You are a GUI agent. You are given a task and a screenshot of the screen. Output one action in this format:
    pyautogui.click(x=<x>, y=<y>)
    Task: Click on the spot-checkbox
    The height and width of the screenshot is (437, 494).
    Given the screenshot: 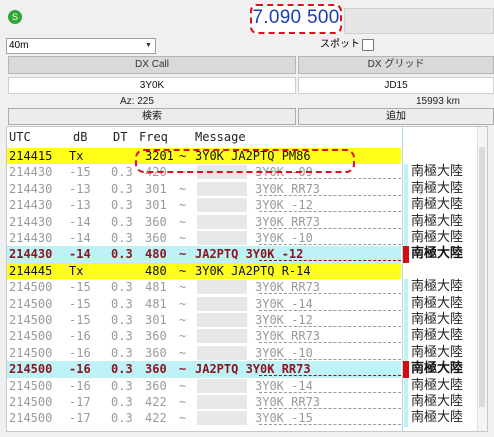 What is the action you would take?
    pyautogui.click(x=368, y=45)
    